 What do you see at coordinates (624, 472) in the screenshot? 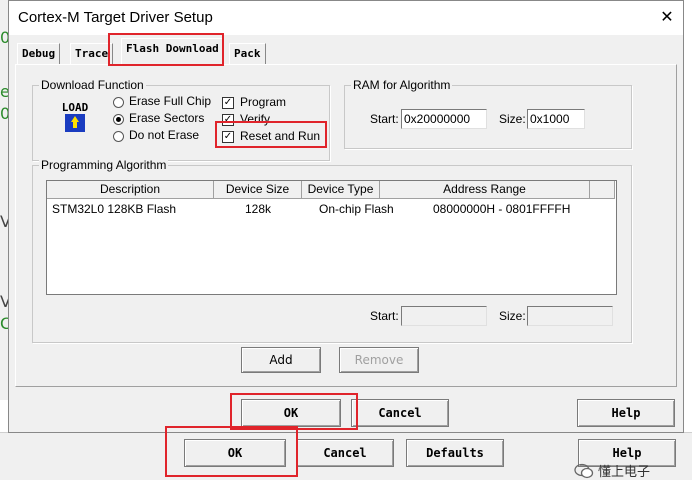
I see `watermark-text: 懂上电子` at bounding box center [624, 472].